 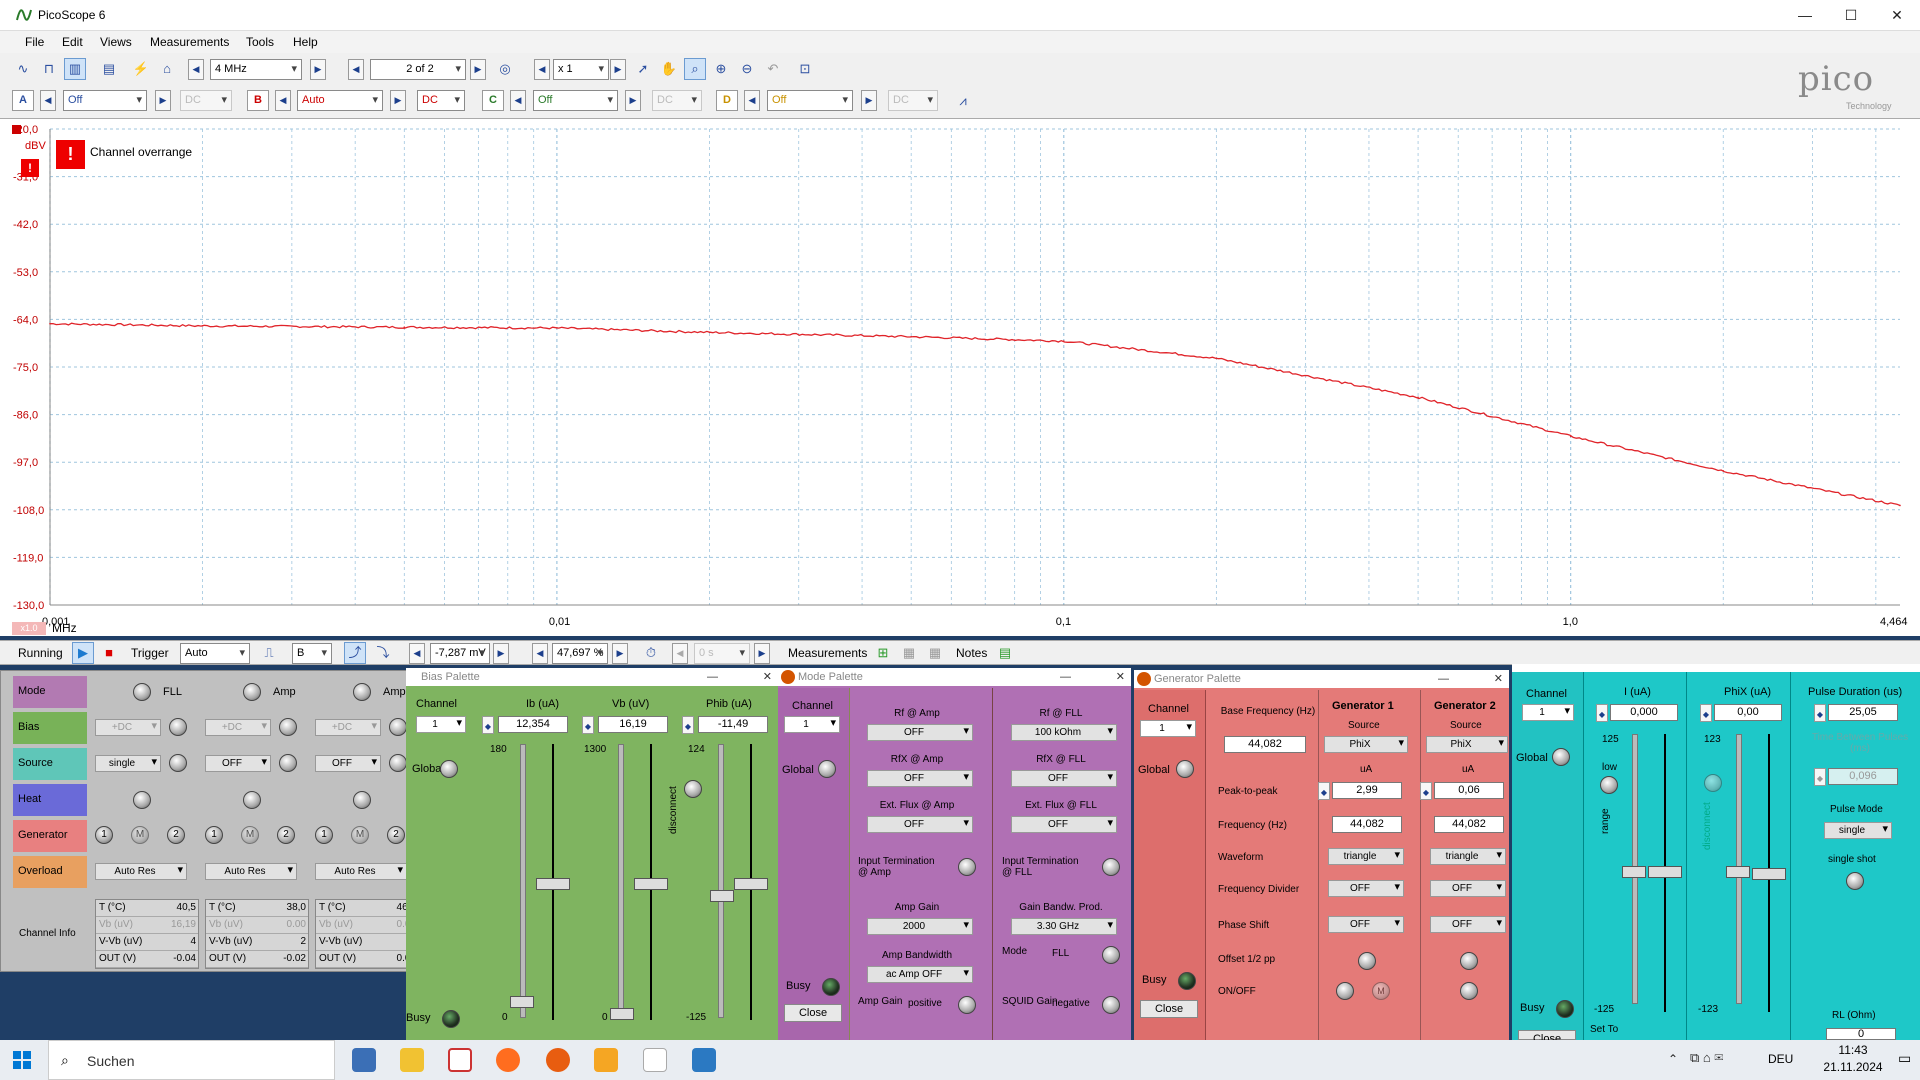 What do you see at coordinates (1345, 991) in the screenshot?
I see `gen1-onoff-knob` at bounding box center [1345, 991].